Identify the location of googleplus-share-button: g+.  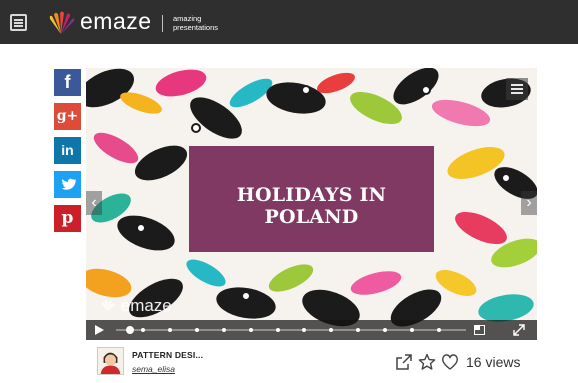
(67, 116).